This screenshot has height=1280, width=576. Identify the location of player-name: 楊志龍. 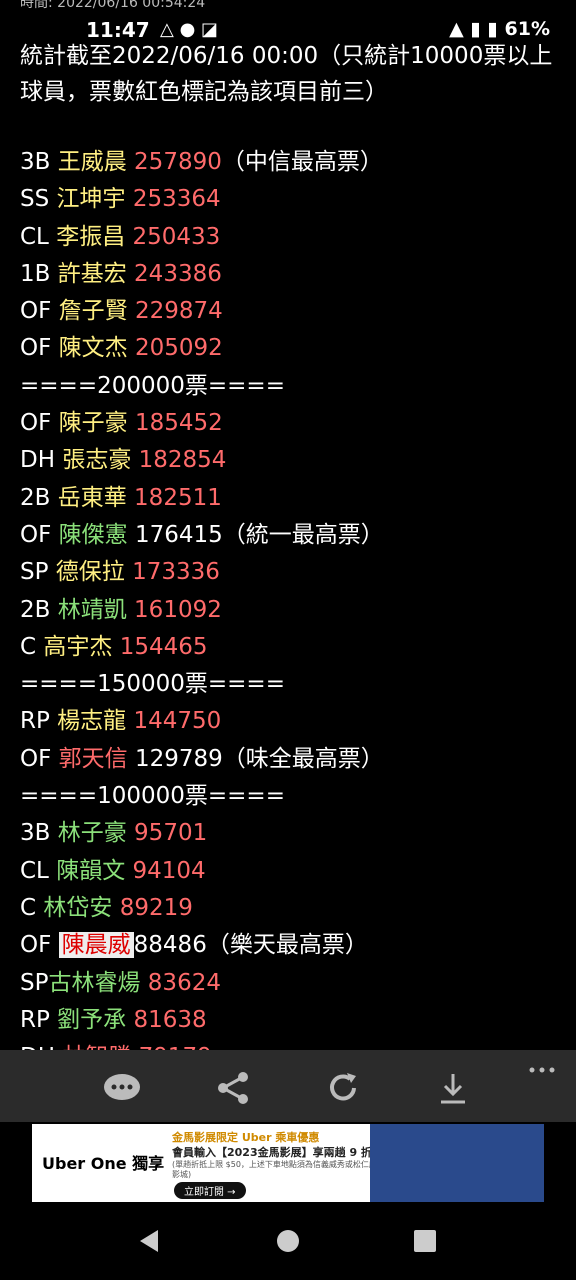
(92, 721).